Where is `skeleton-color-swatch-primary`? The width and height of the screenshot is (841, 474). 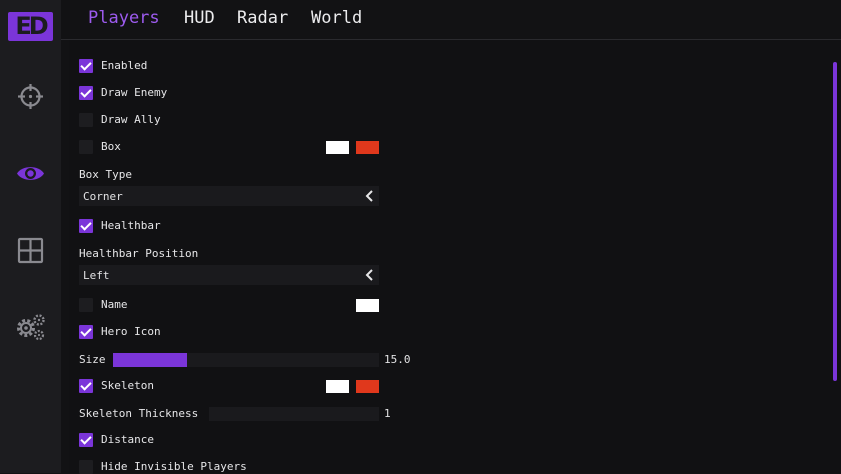 skeleton-color-swatch-primary is located at coordinates (337, 386).